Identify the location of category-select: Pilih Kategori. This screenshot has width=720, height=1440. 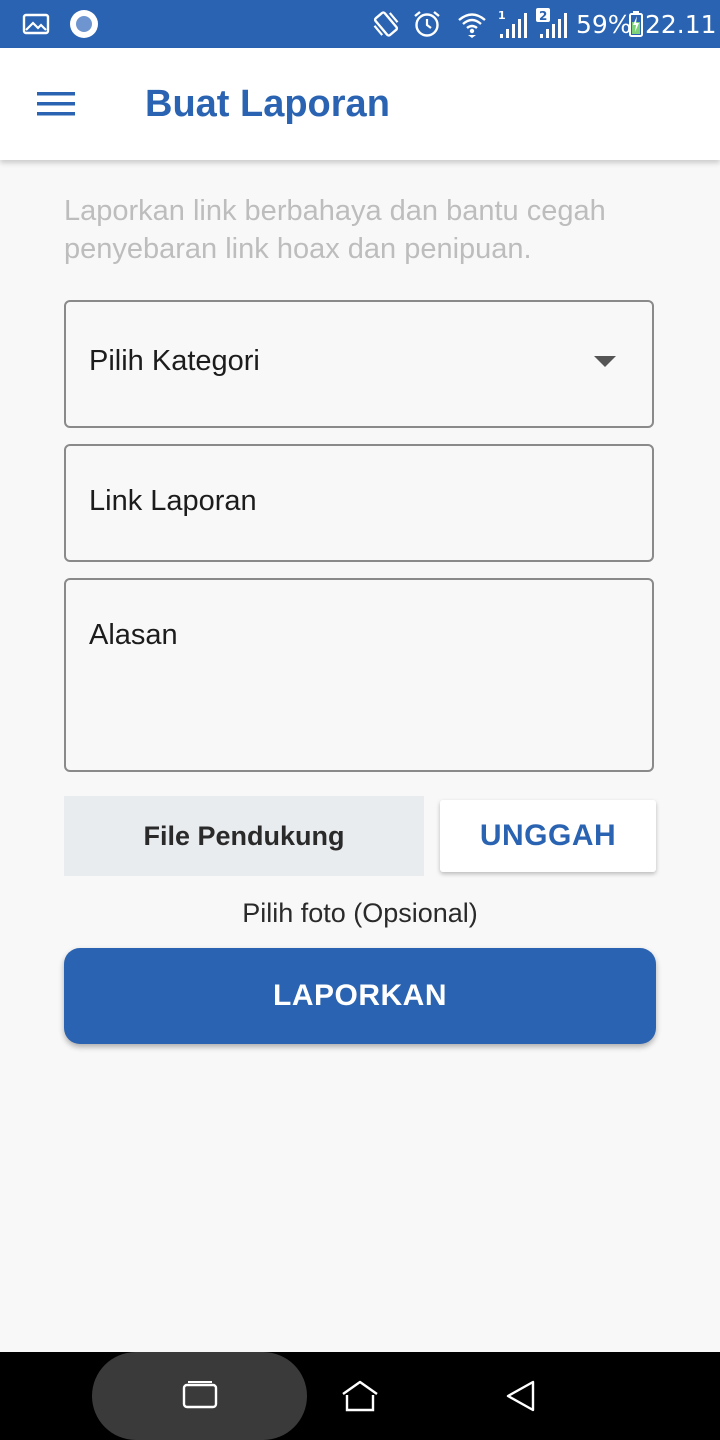
(359, 364).